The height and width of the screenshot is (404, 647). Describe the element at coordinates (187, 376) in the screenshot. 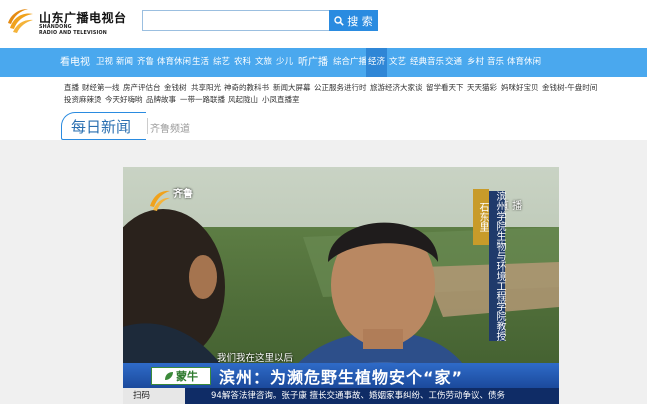

I see `sponsor-name: 蒙牛` at that location.